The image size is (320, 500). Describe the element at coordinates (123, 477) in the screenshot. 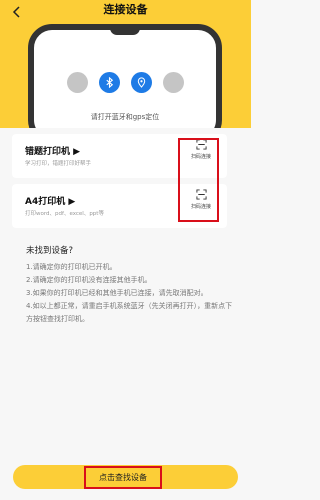

I see `find-device-label: 点击查找设备` at that location.